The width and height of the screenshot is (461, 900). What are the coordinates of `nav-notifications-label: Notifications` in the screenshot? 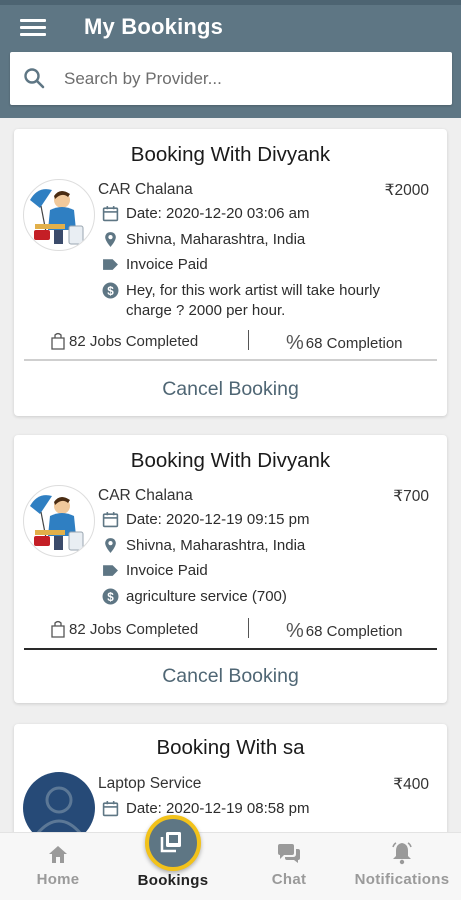 It's located at (402, 879).